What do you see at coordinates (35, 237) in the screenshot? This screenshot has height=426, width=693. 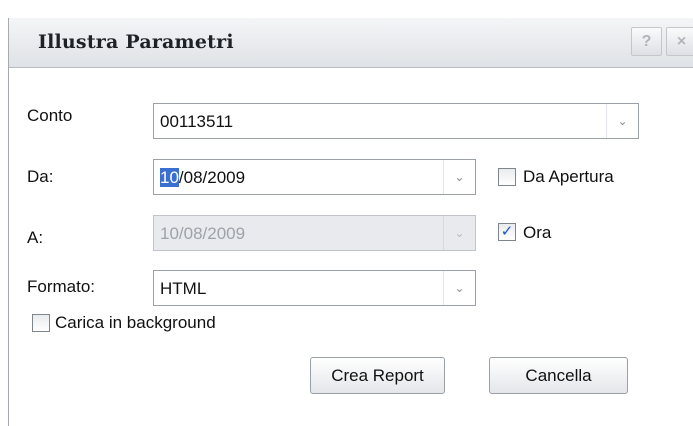 I see `a-label: A:` at bounding box center [35, 237].